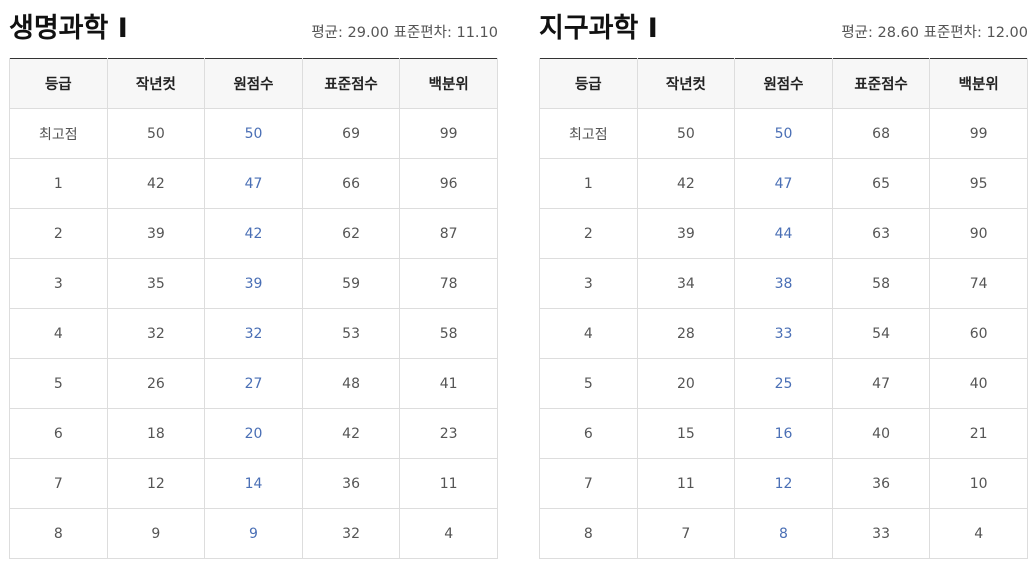 The image size is (1036, 566). I want to click on table-row: 7 12 14 36 11, so click(253, 483).